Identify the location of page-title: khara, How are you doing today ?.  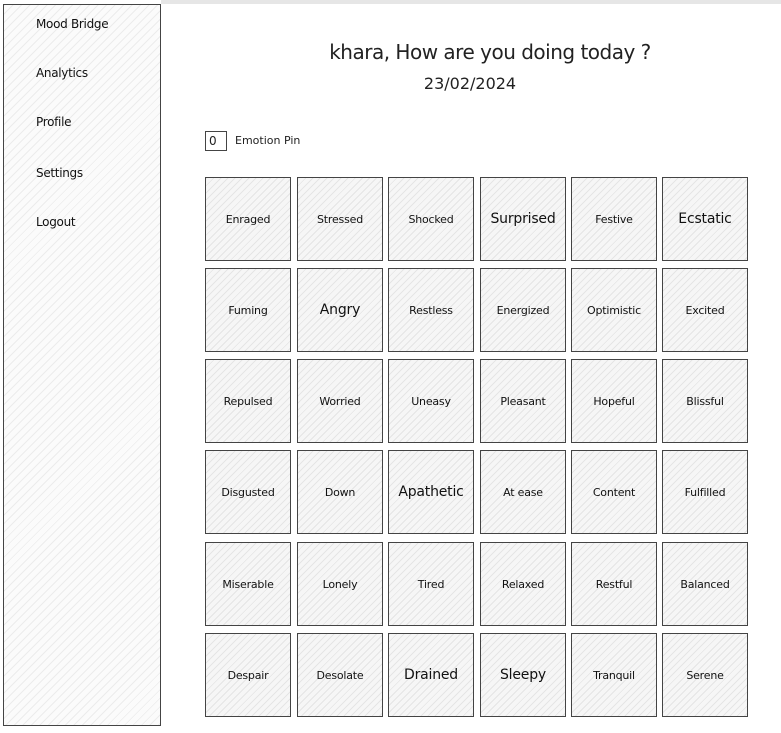
(490, 52).